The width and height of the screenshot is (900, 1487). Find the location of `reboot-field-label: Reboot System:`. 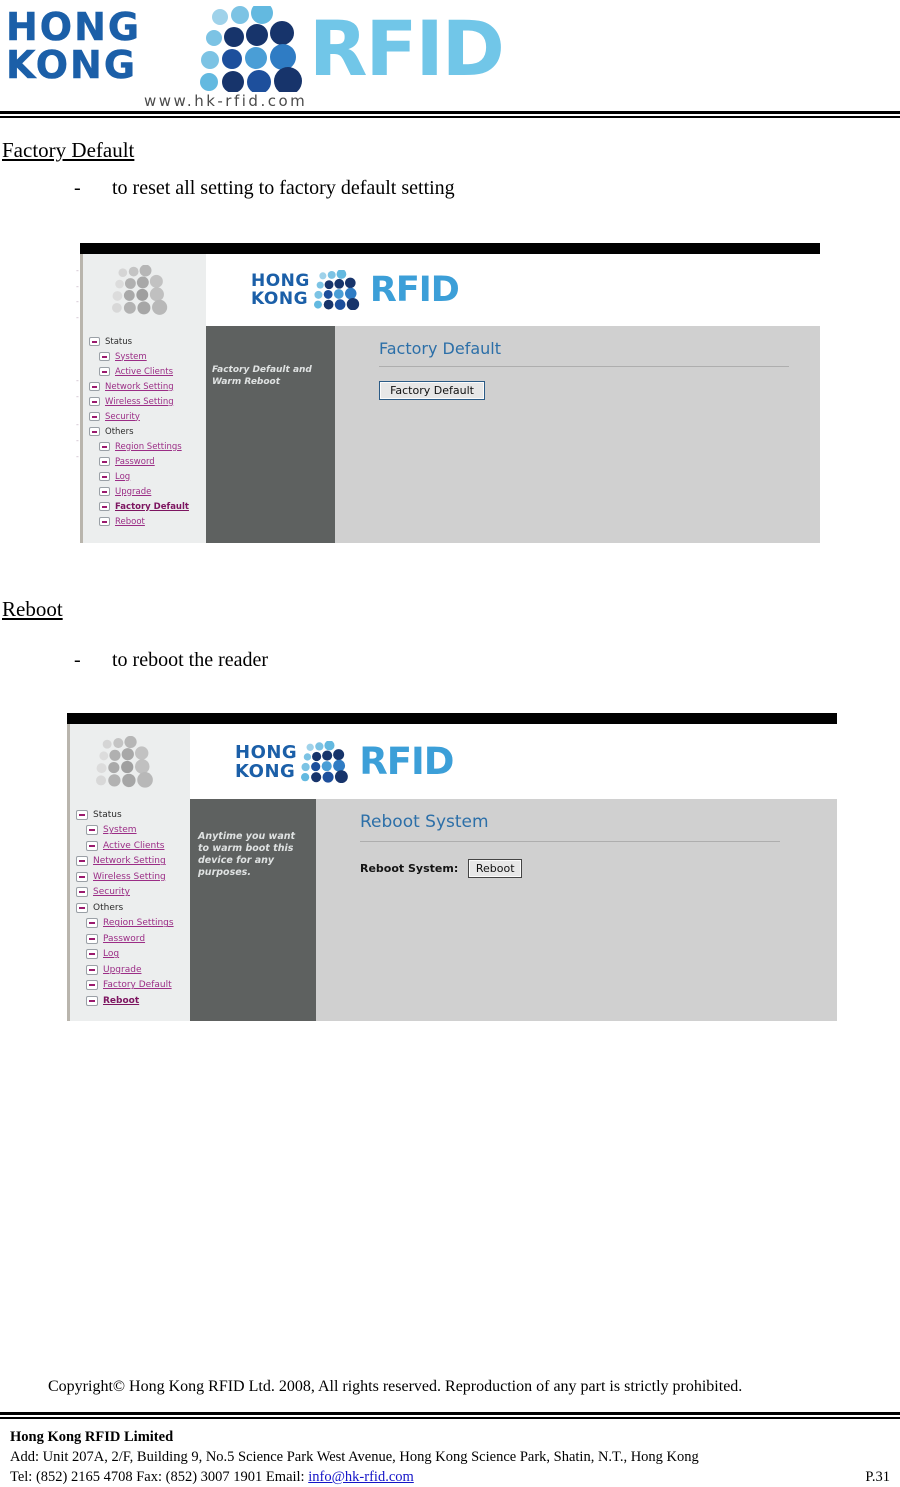

reboot-field-label: Reboot System: is located at coordinates (409, 868).